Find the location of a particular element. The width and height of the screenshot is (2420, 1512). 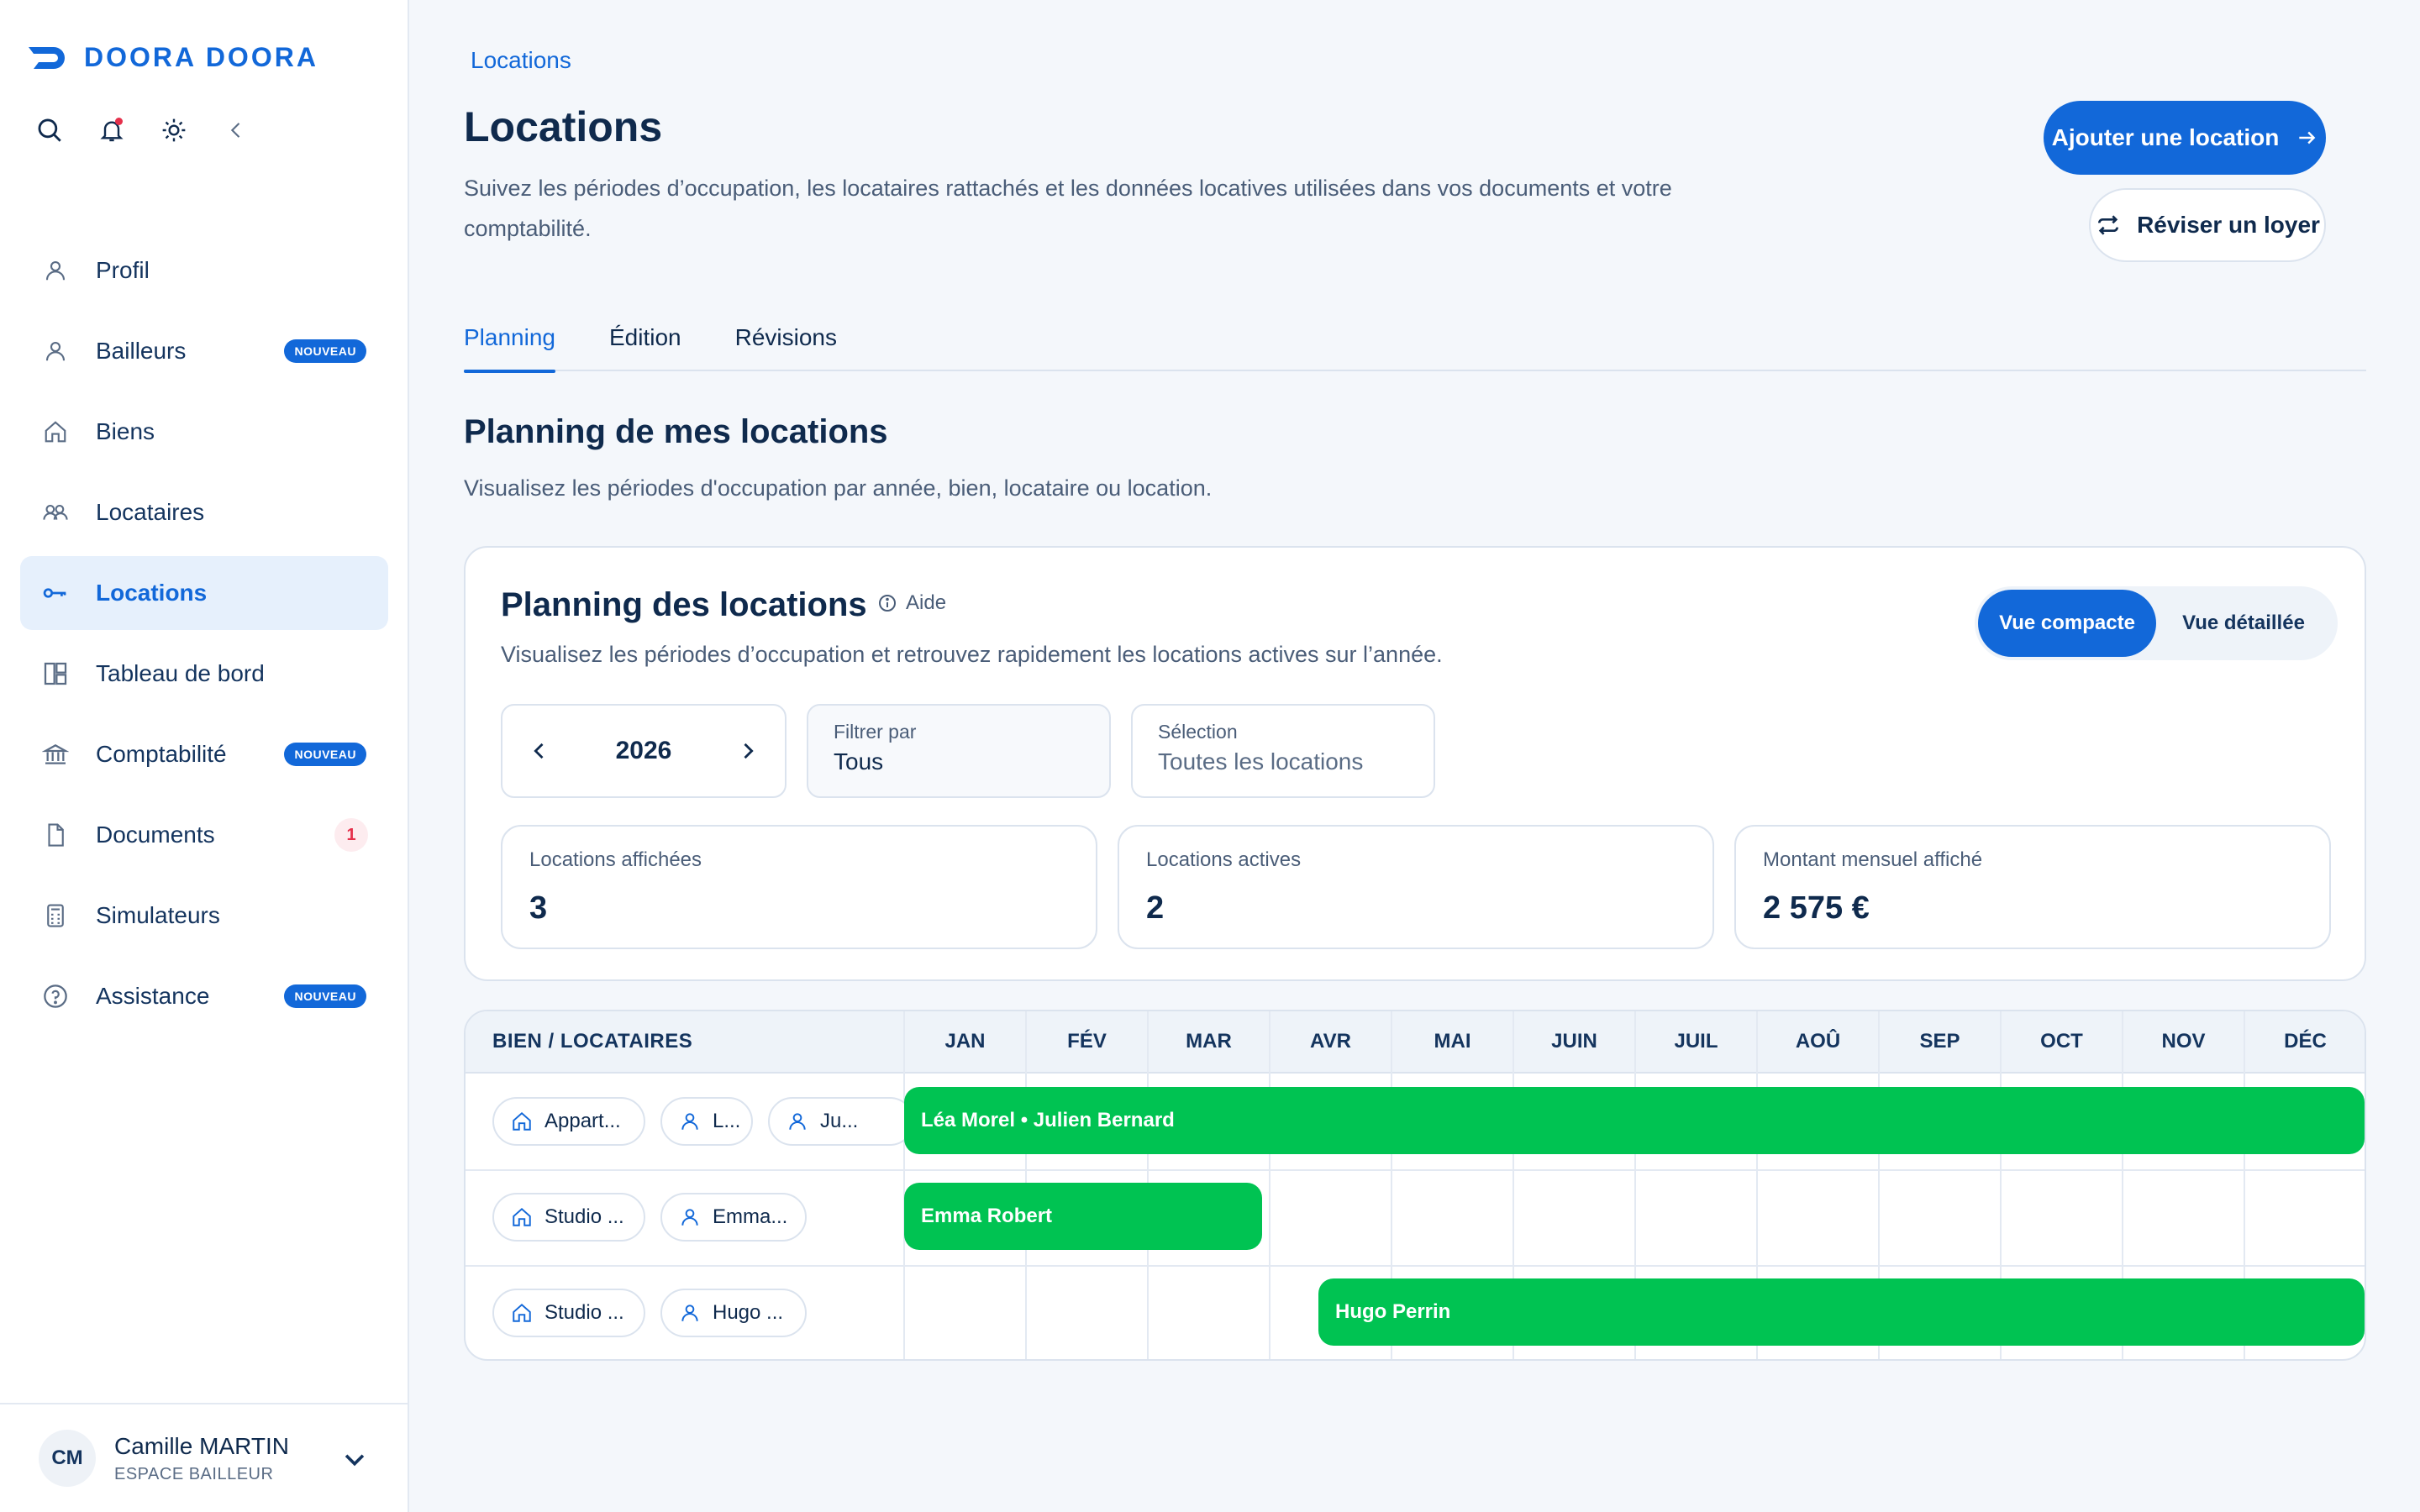

month-header: DÉC is located at coordinates (2305, 1041).